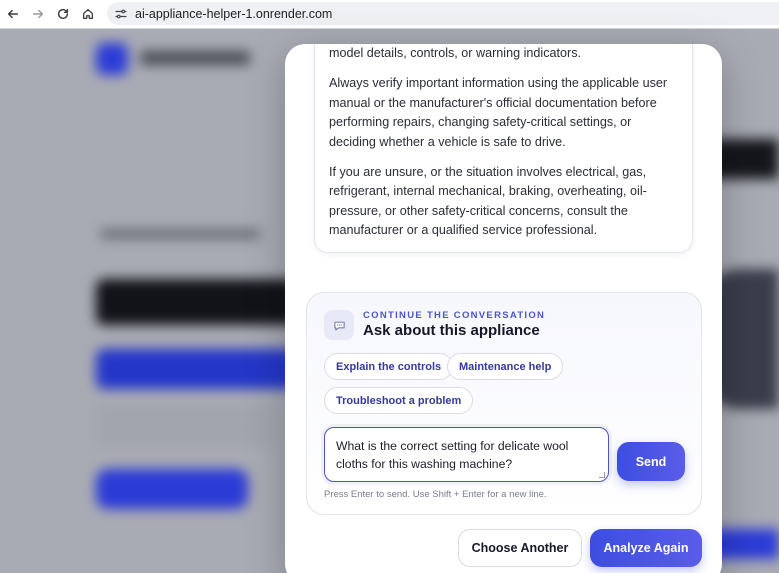 This screenshot has width=779, height=573. Describe the element at coordinates (451, 330) in the screenshot. I see `conversation-title: Ask about this appliance` at that location.